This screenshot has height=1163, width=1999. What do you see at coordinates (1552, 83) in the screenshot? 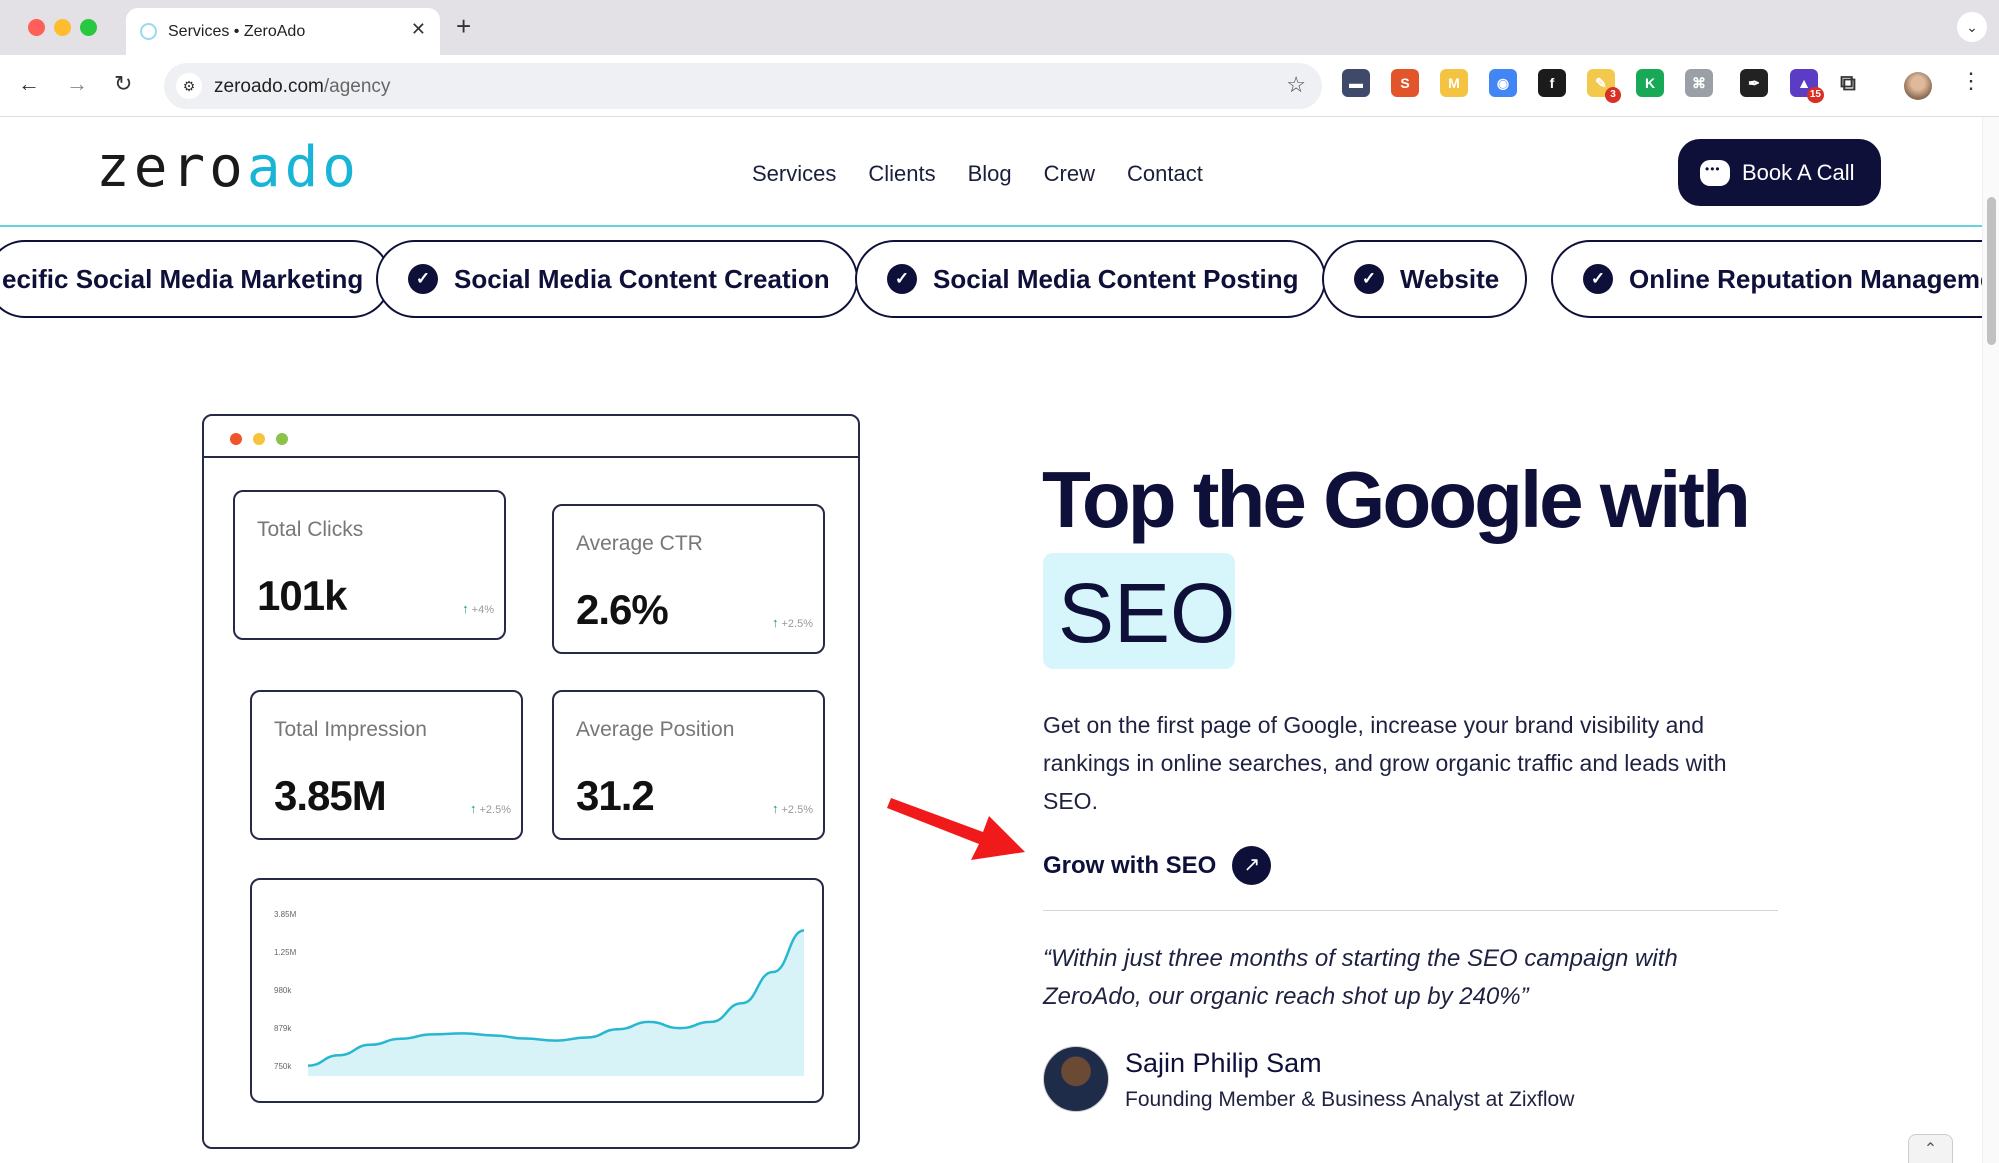
I see `font-extension-icon: f` at bounding box center [1552, 83].